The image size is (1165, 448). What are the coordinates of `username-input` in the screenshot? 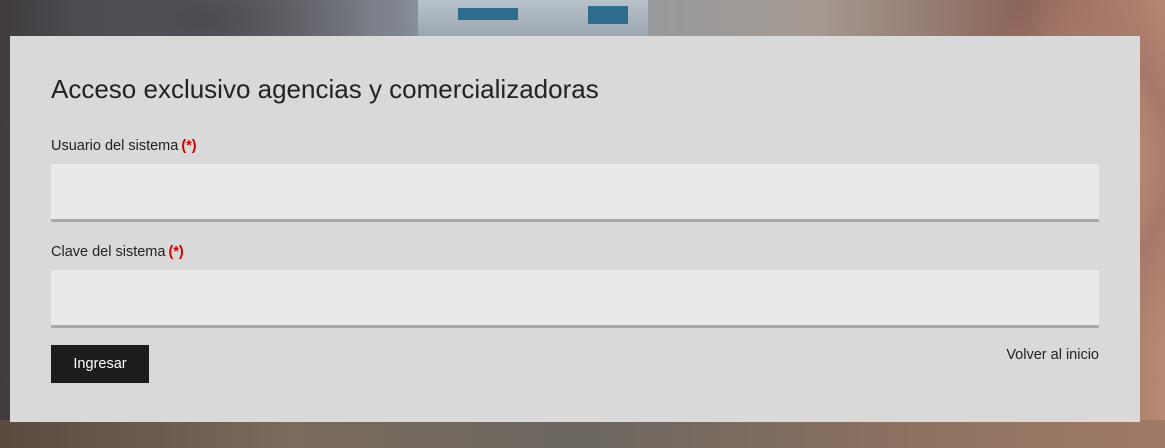 It's located at (575, 193).